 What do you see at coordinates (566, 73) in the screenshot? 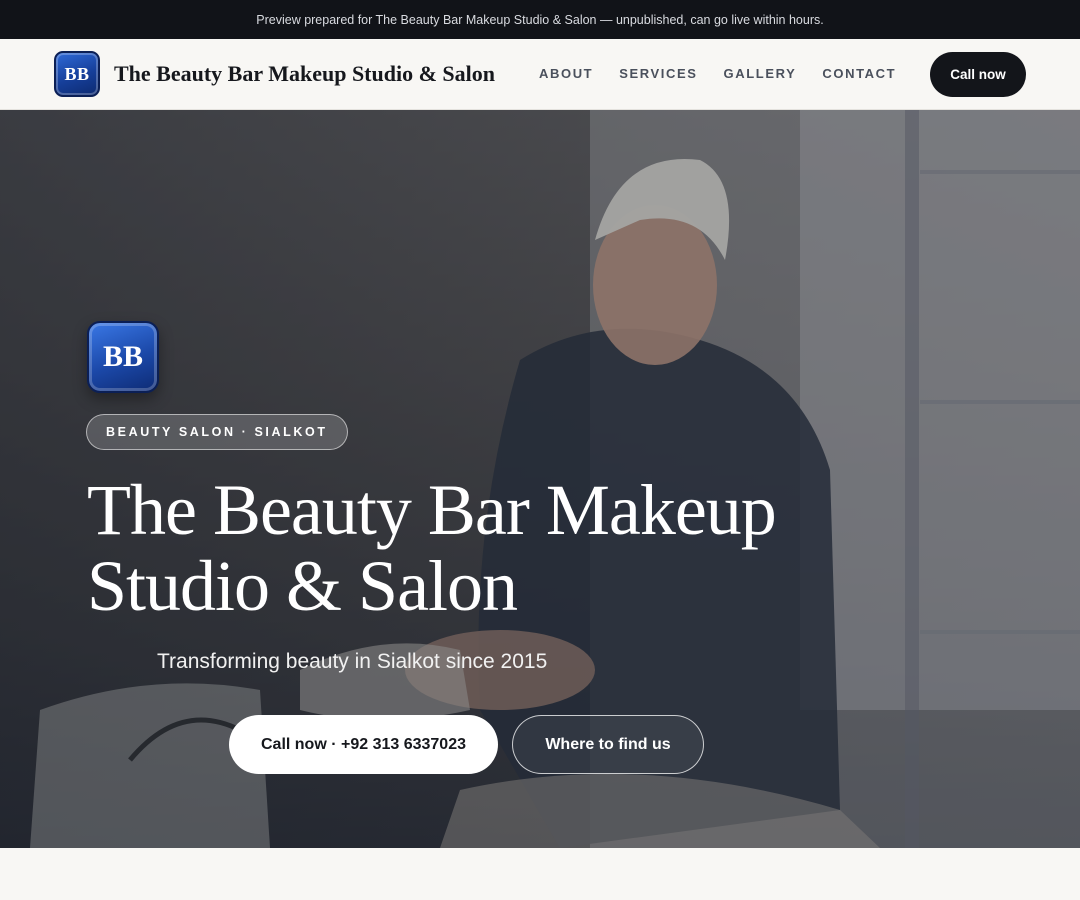
I see `nav-about: ABOUT` at bounding box center [566, 73].